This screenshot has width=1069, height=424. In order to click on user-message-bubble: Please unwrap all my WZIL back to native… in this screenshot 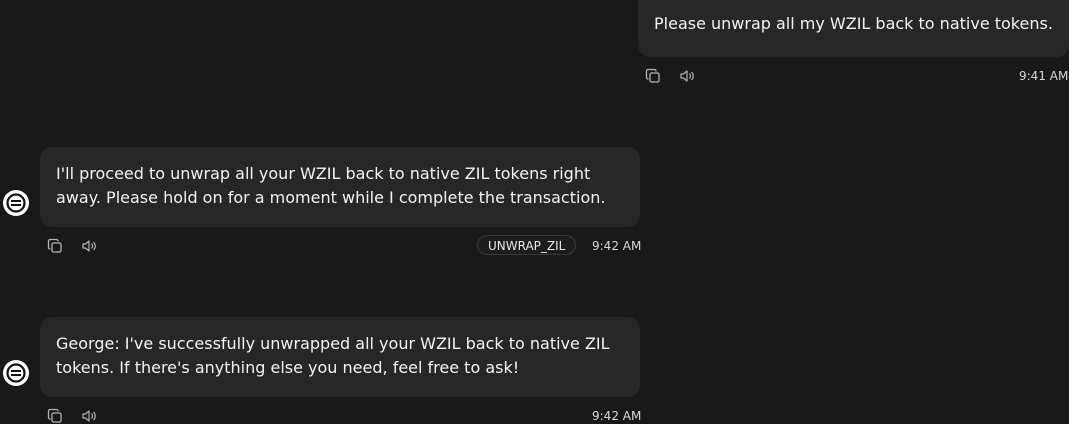, I will do `click(853, 28)`.